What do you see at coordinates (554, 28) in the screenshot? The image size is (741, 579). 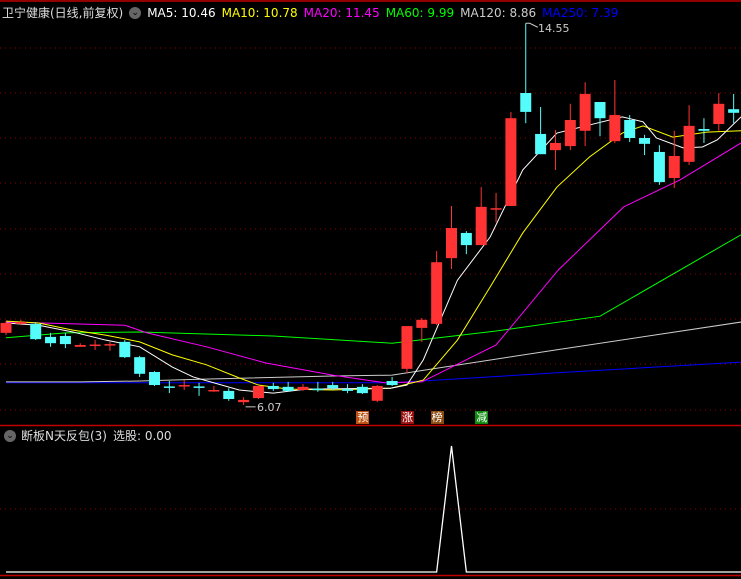 I see `high-price-label: 14.55` at bounding box center [554, 28].